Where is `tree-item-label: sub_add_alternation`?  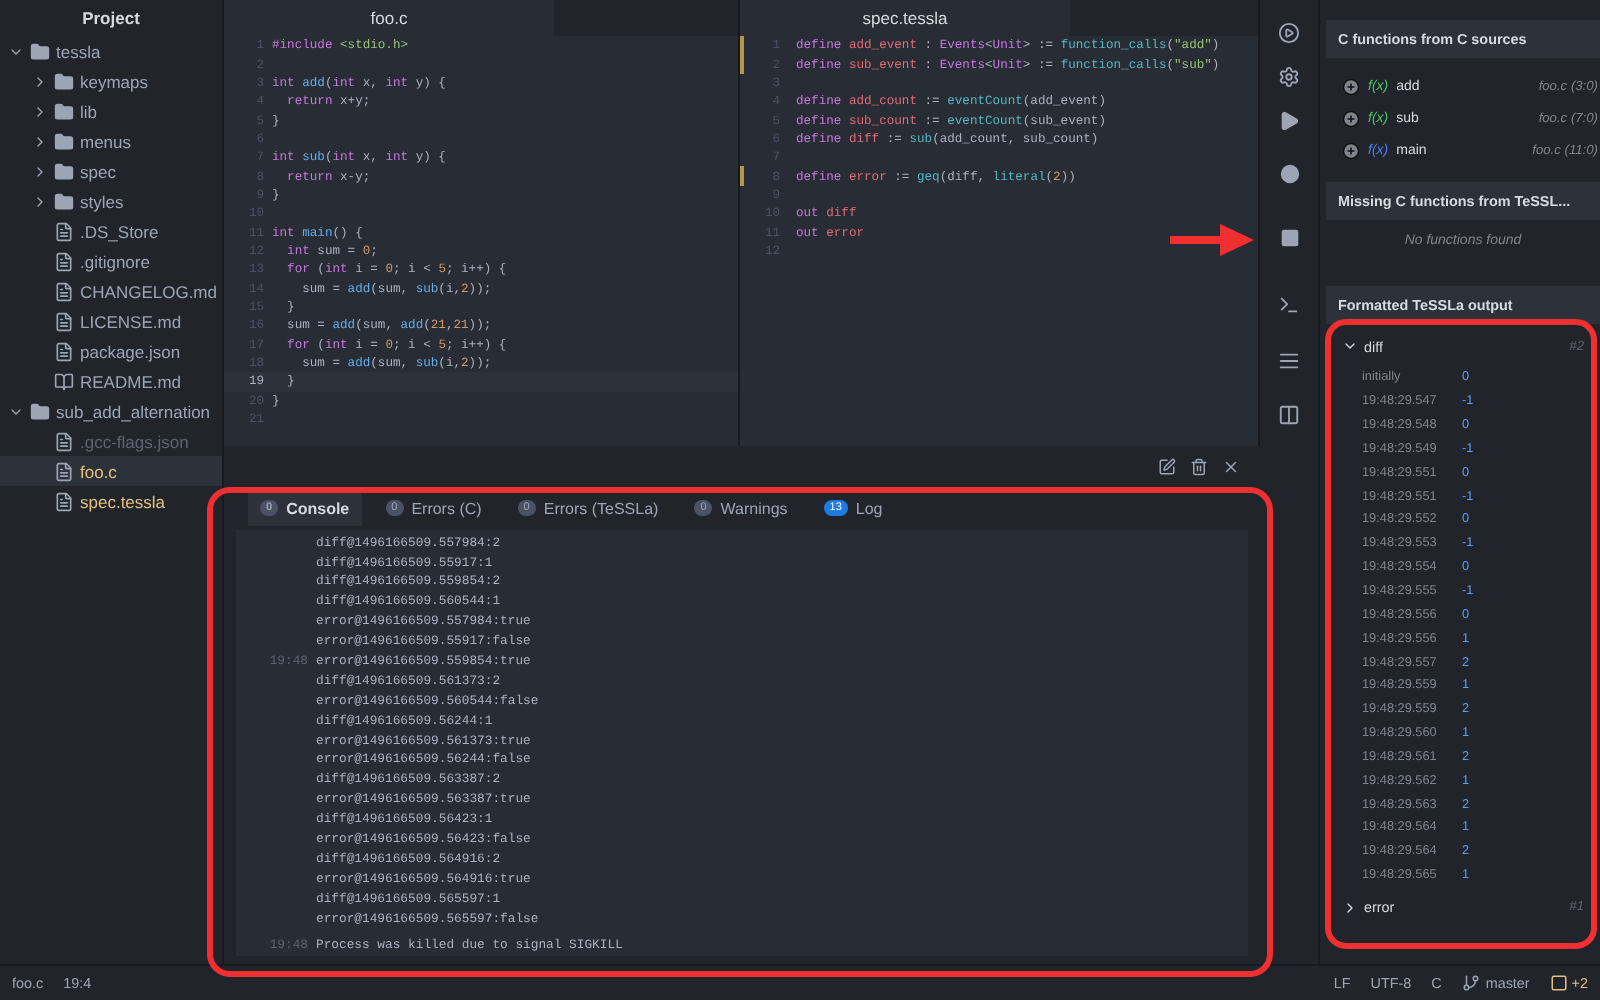 tree-item-label: sub_add_alternation is located at coordinates (133, 411).